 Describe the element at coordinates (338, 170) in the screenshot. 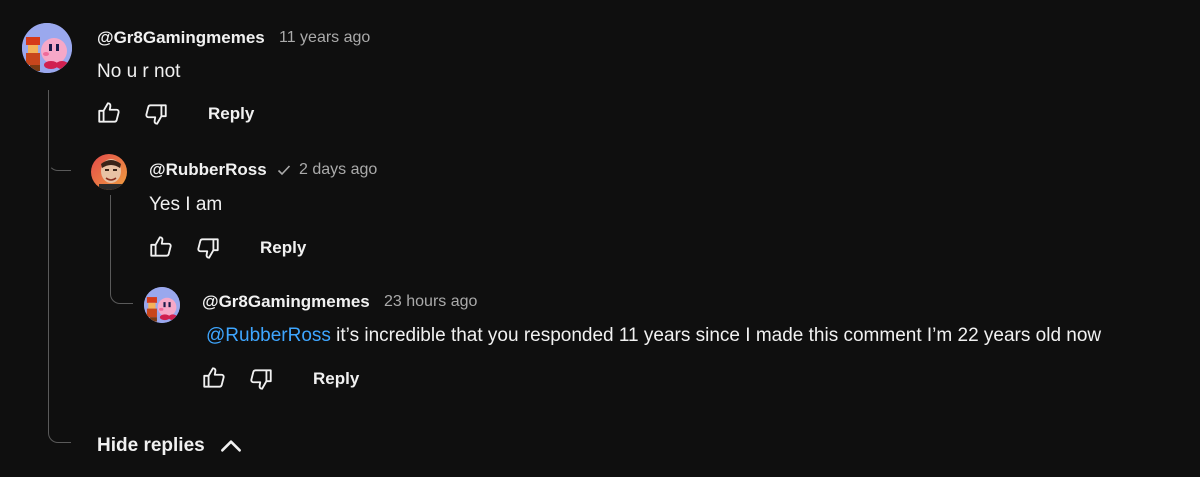

I see `reply-timestamp: 2 days ago` at that location.